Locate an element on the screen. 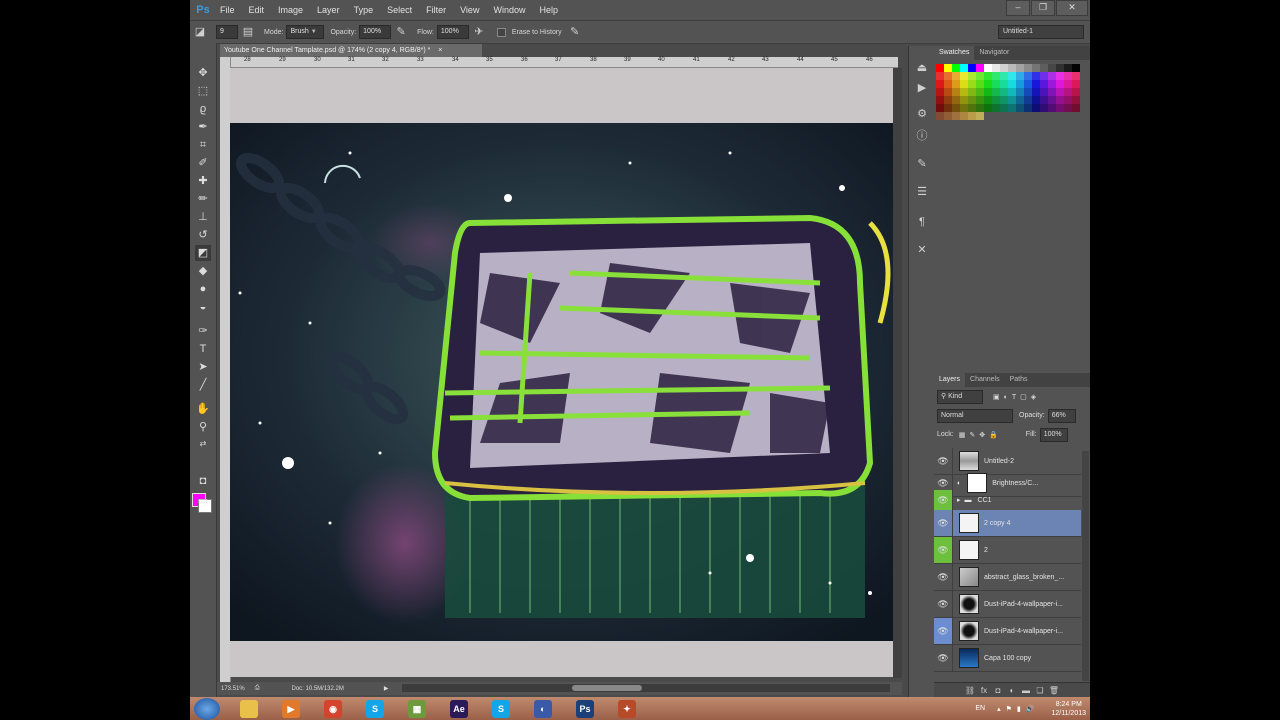 The image size is (1280, 720). language-indicator: EN is located at coordinates (980, 708).